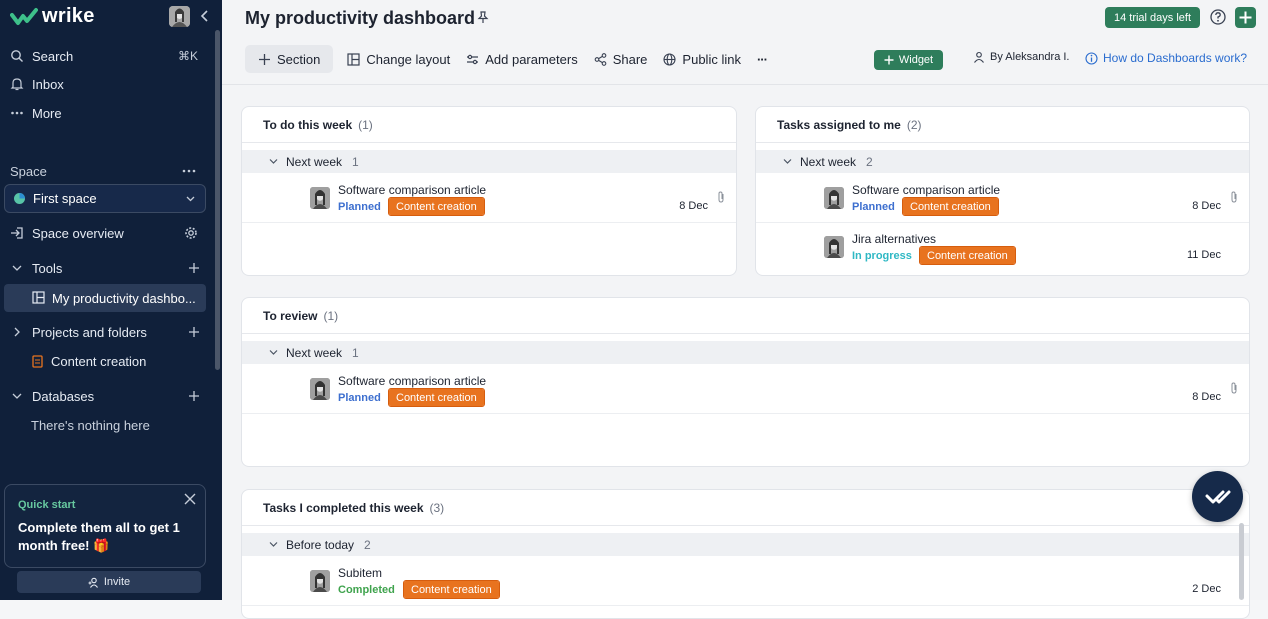 This screenshot has width=1268, height=619. What do you see at coordinates (1206, 589) in the screenshot?
I see `task-date: 2 Dec` at bounding box center [1206, 589].